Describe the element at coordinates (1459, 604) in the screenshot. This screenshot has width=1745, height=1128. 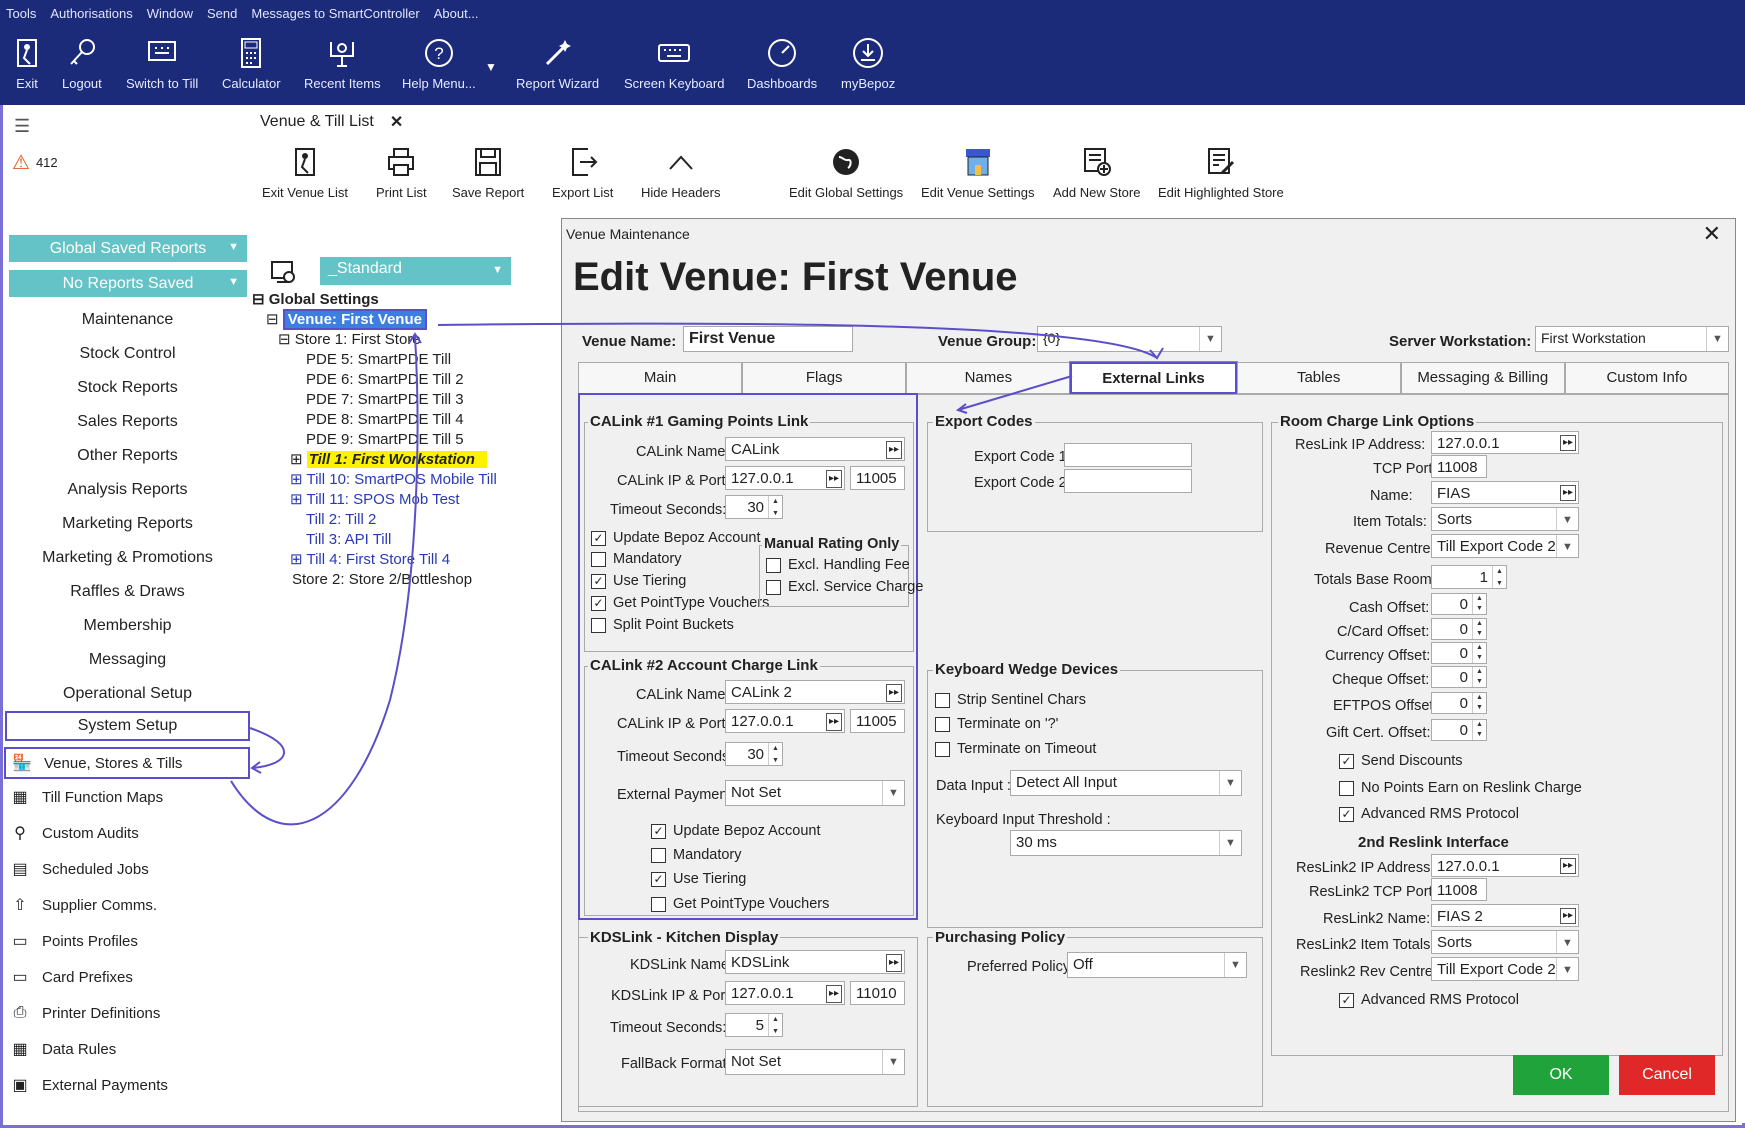
I see `cash-offset-stepper: 0 ▲ ▼` at that location.